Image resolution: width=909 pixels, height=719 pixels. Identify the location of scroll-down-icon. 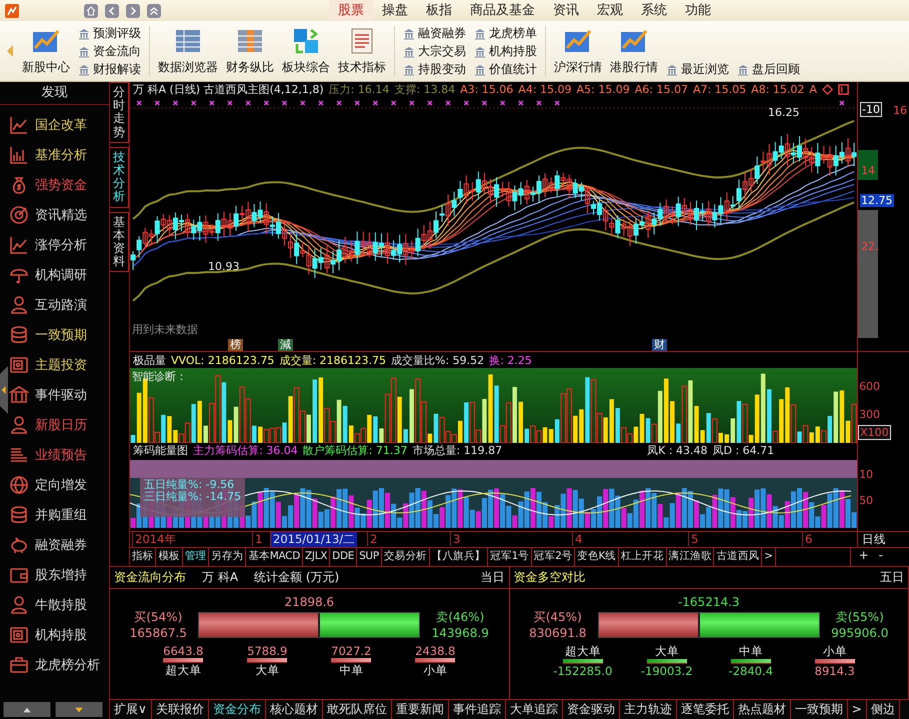
(79, 709).